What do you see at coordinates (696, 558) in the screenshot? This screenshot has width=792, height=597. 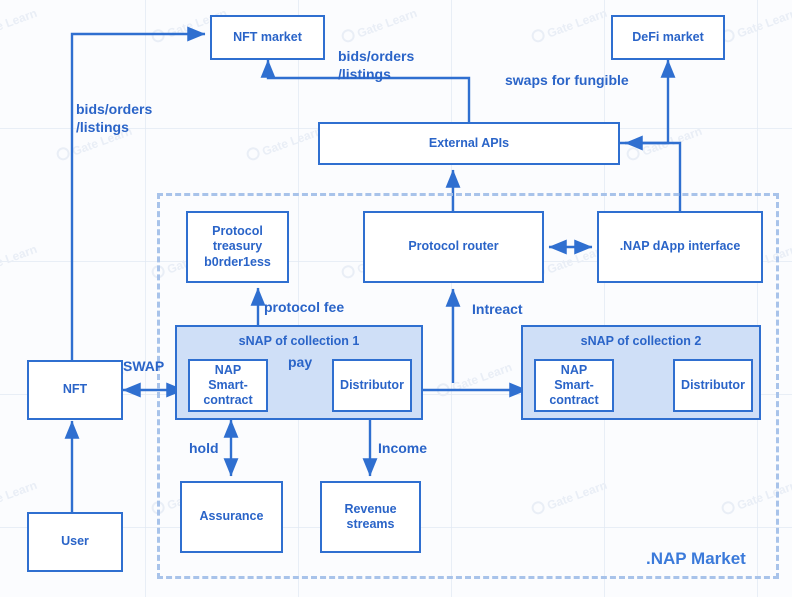 I see `nap-market-zone-label: .NAP Market` at bounding box center [696, 558].